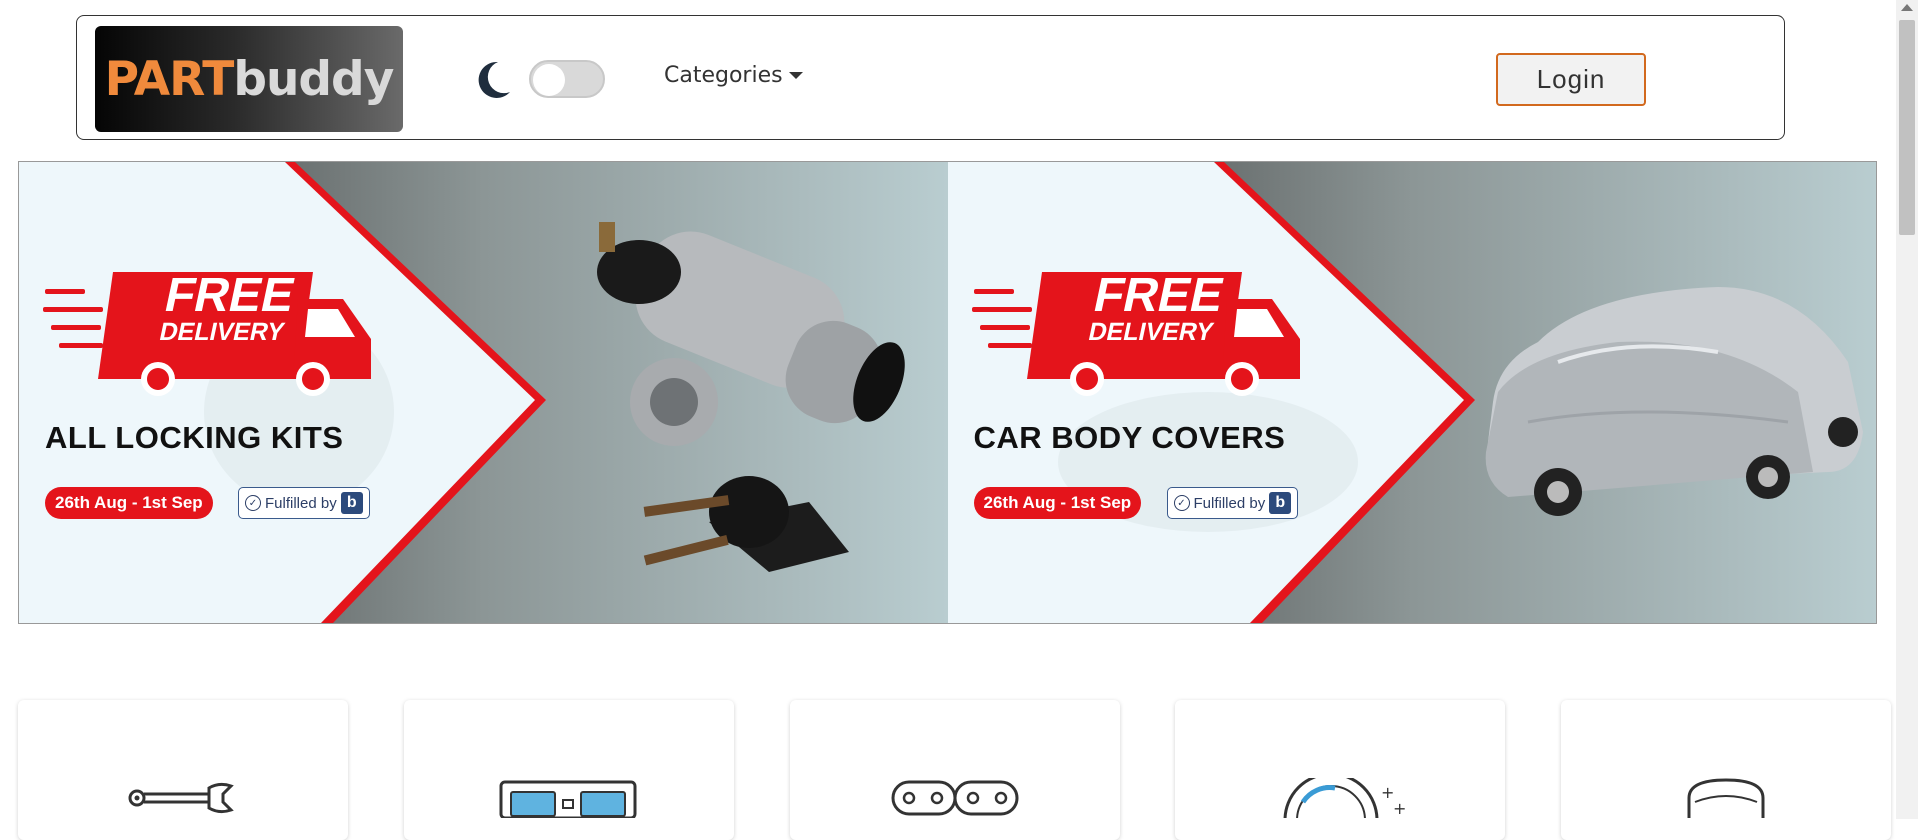 The image size is (1918, 840). Describe the element at coordinates (1129, 437) in the screenshot. I see `banner-headline: CAR BODY COVERS` at that location.